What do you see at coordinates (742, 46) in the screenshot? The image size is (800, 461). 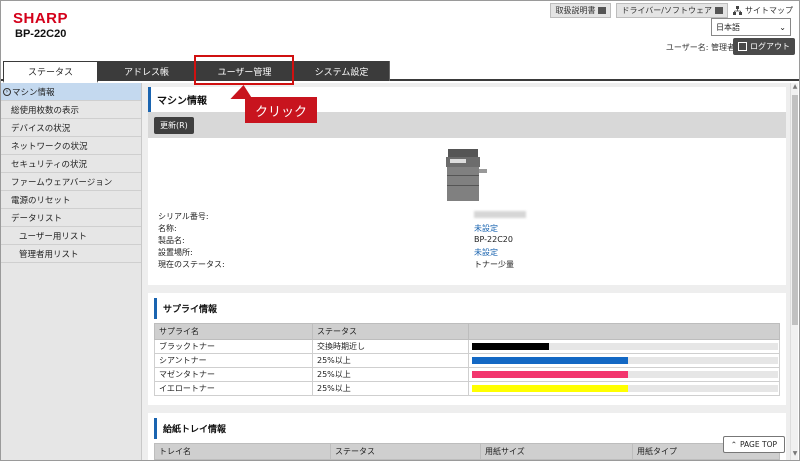 I see `logout-icon` at bounding box center [742, 46].